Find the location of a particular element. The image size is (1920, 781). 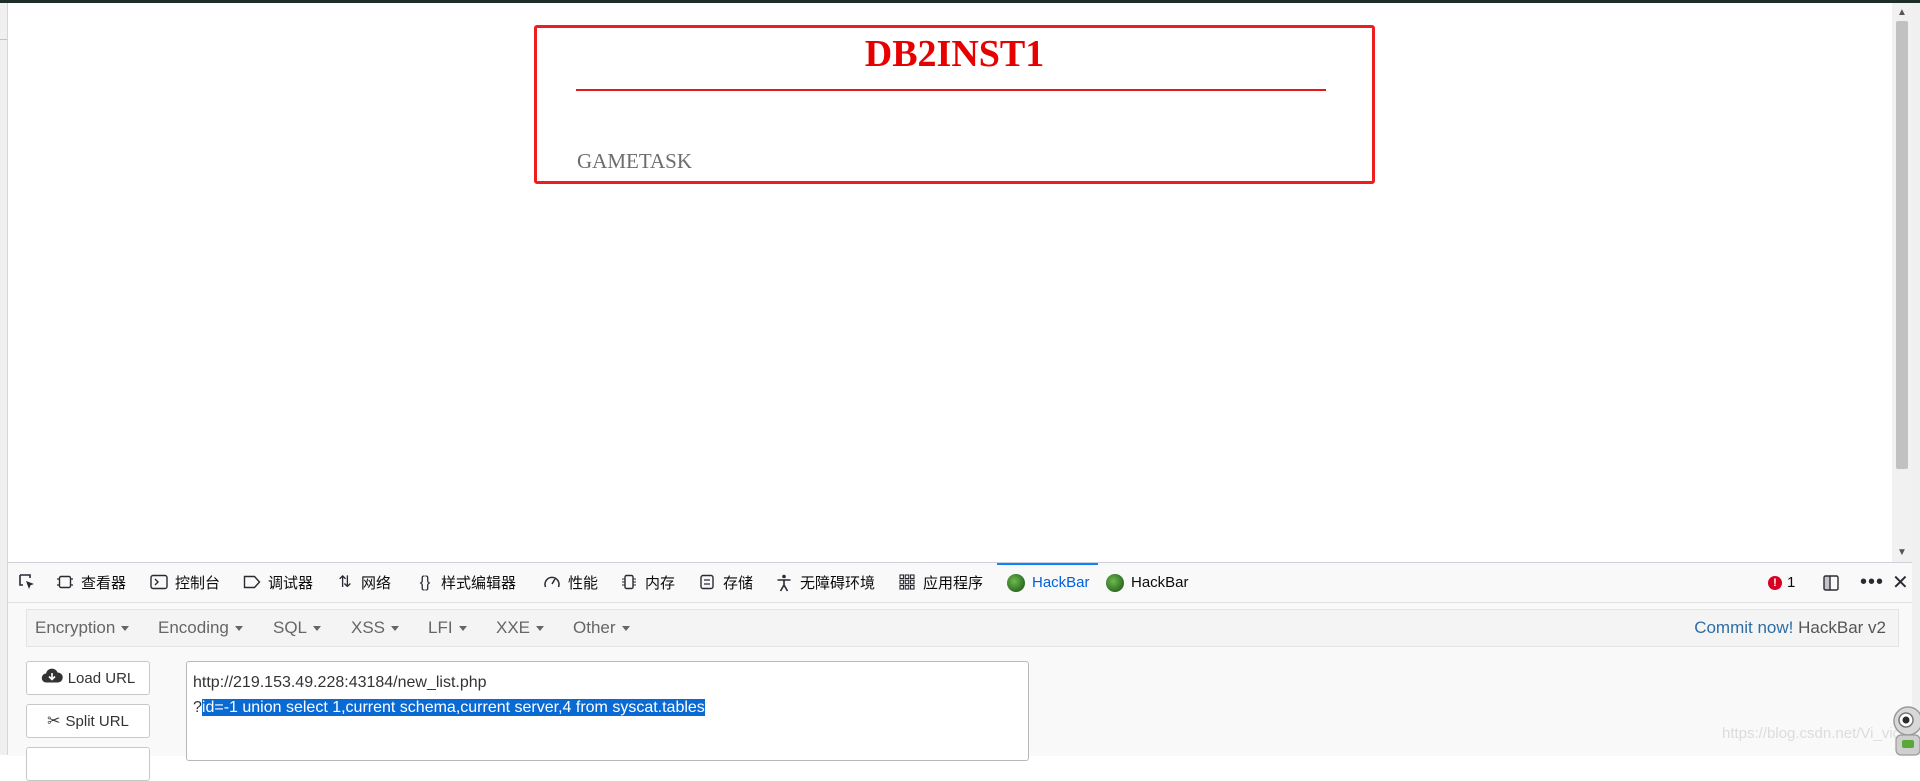

table-name: GAMETASK is located at coordinates (634, 161).